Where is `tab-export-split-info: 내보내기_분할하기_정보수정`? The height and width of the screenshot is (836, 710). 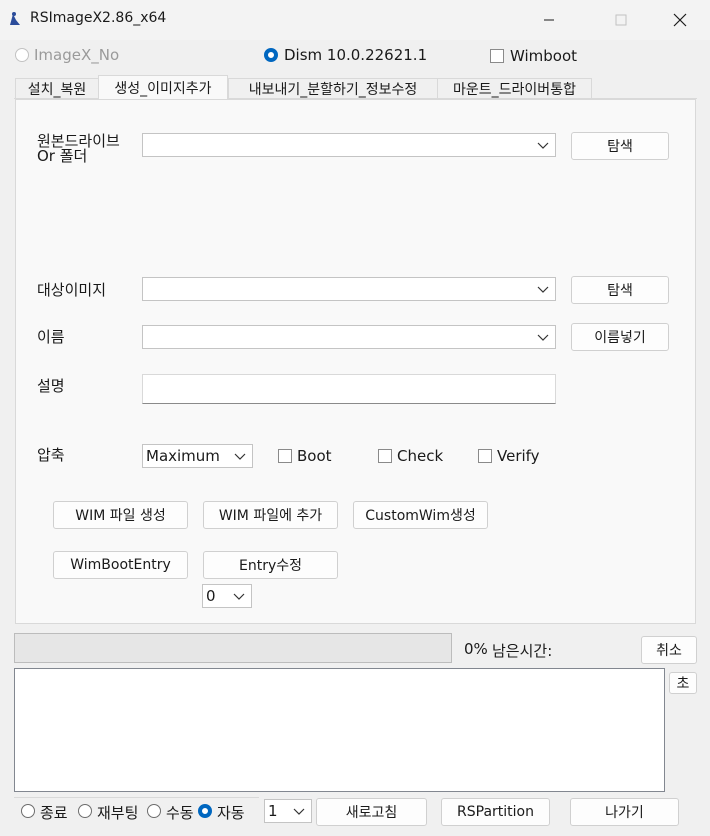 tab-export-split-info: 내보내기_분할하기_정보수정 is located at coordinates (333, 88).